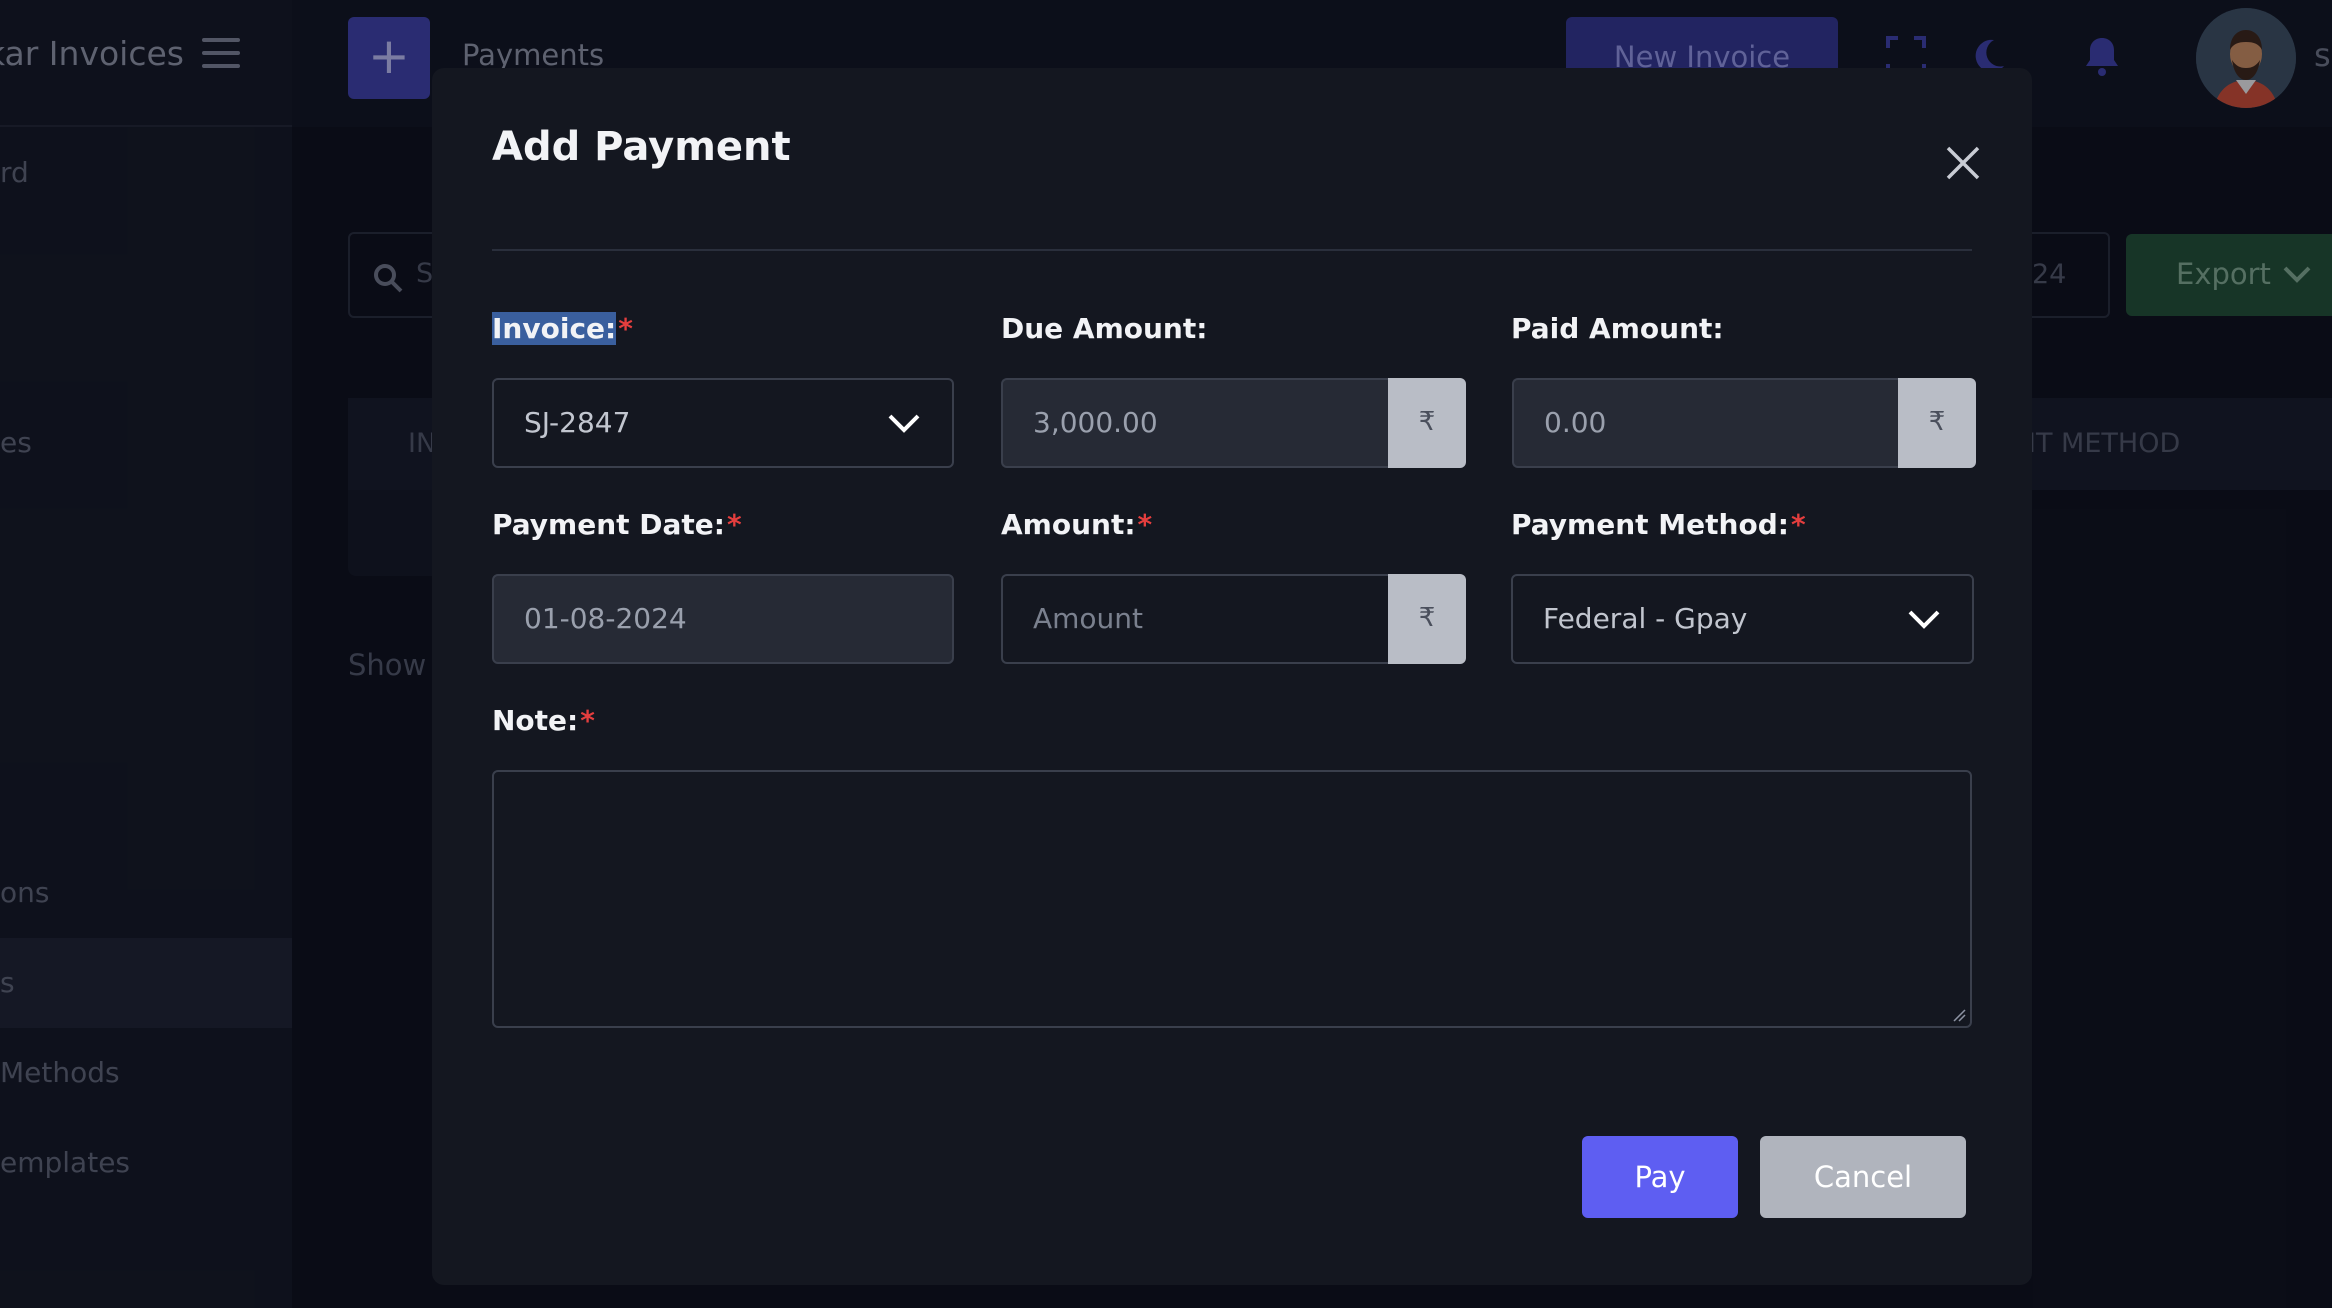 Image resolution: width=2332 pixels, height=1308 pixels. I want to click on resize-handle-icon, so click(1959, 1015).